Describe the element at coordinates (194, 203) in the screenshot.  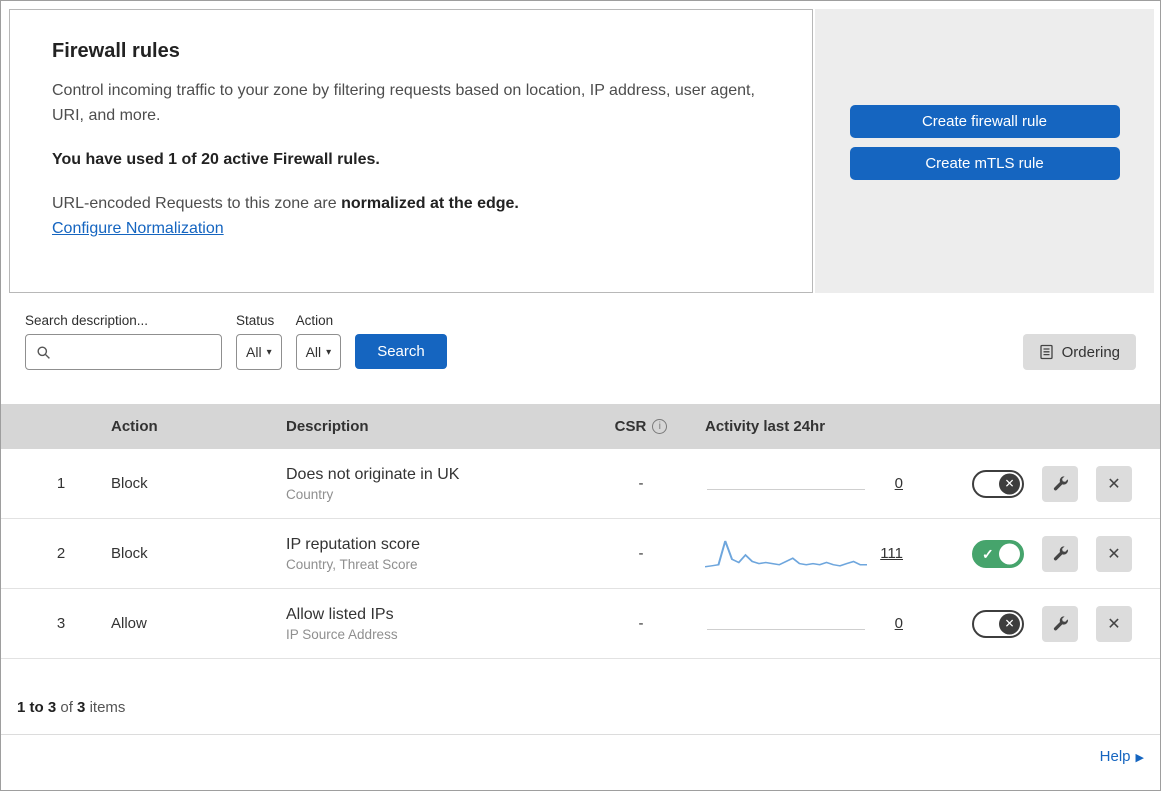
I see `normalization-note-text: URL-encoded Requests to this zone are` at that location.